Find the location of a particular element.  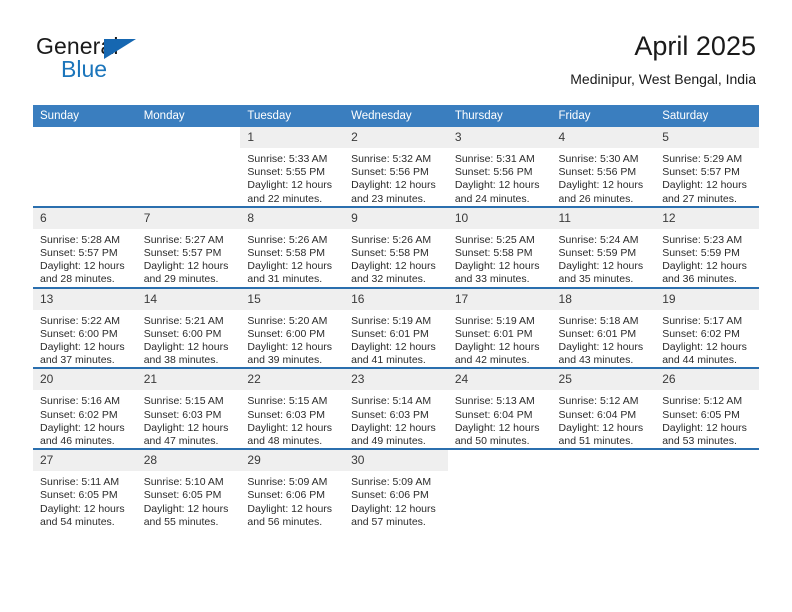

day-number: 4 is located at coordinates (603, 137).